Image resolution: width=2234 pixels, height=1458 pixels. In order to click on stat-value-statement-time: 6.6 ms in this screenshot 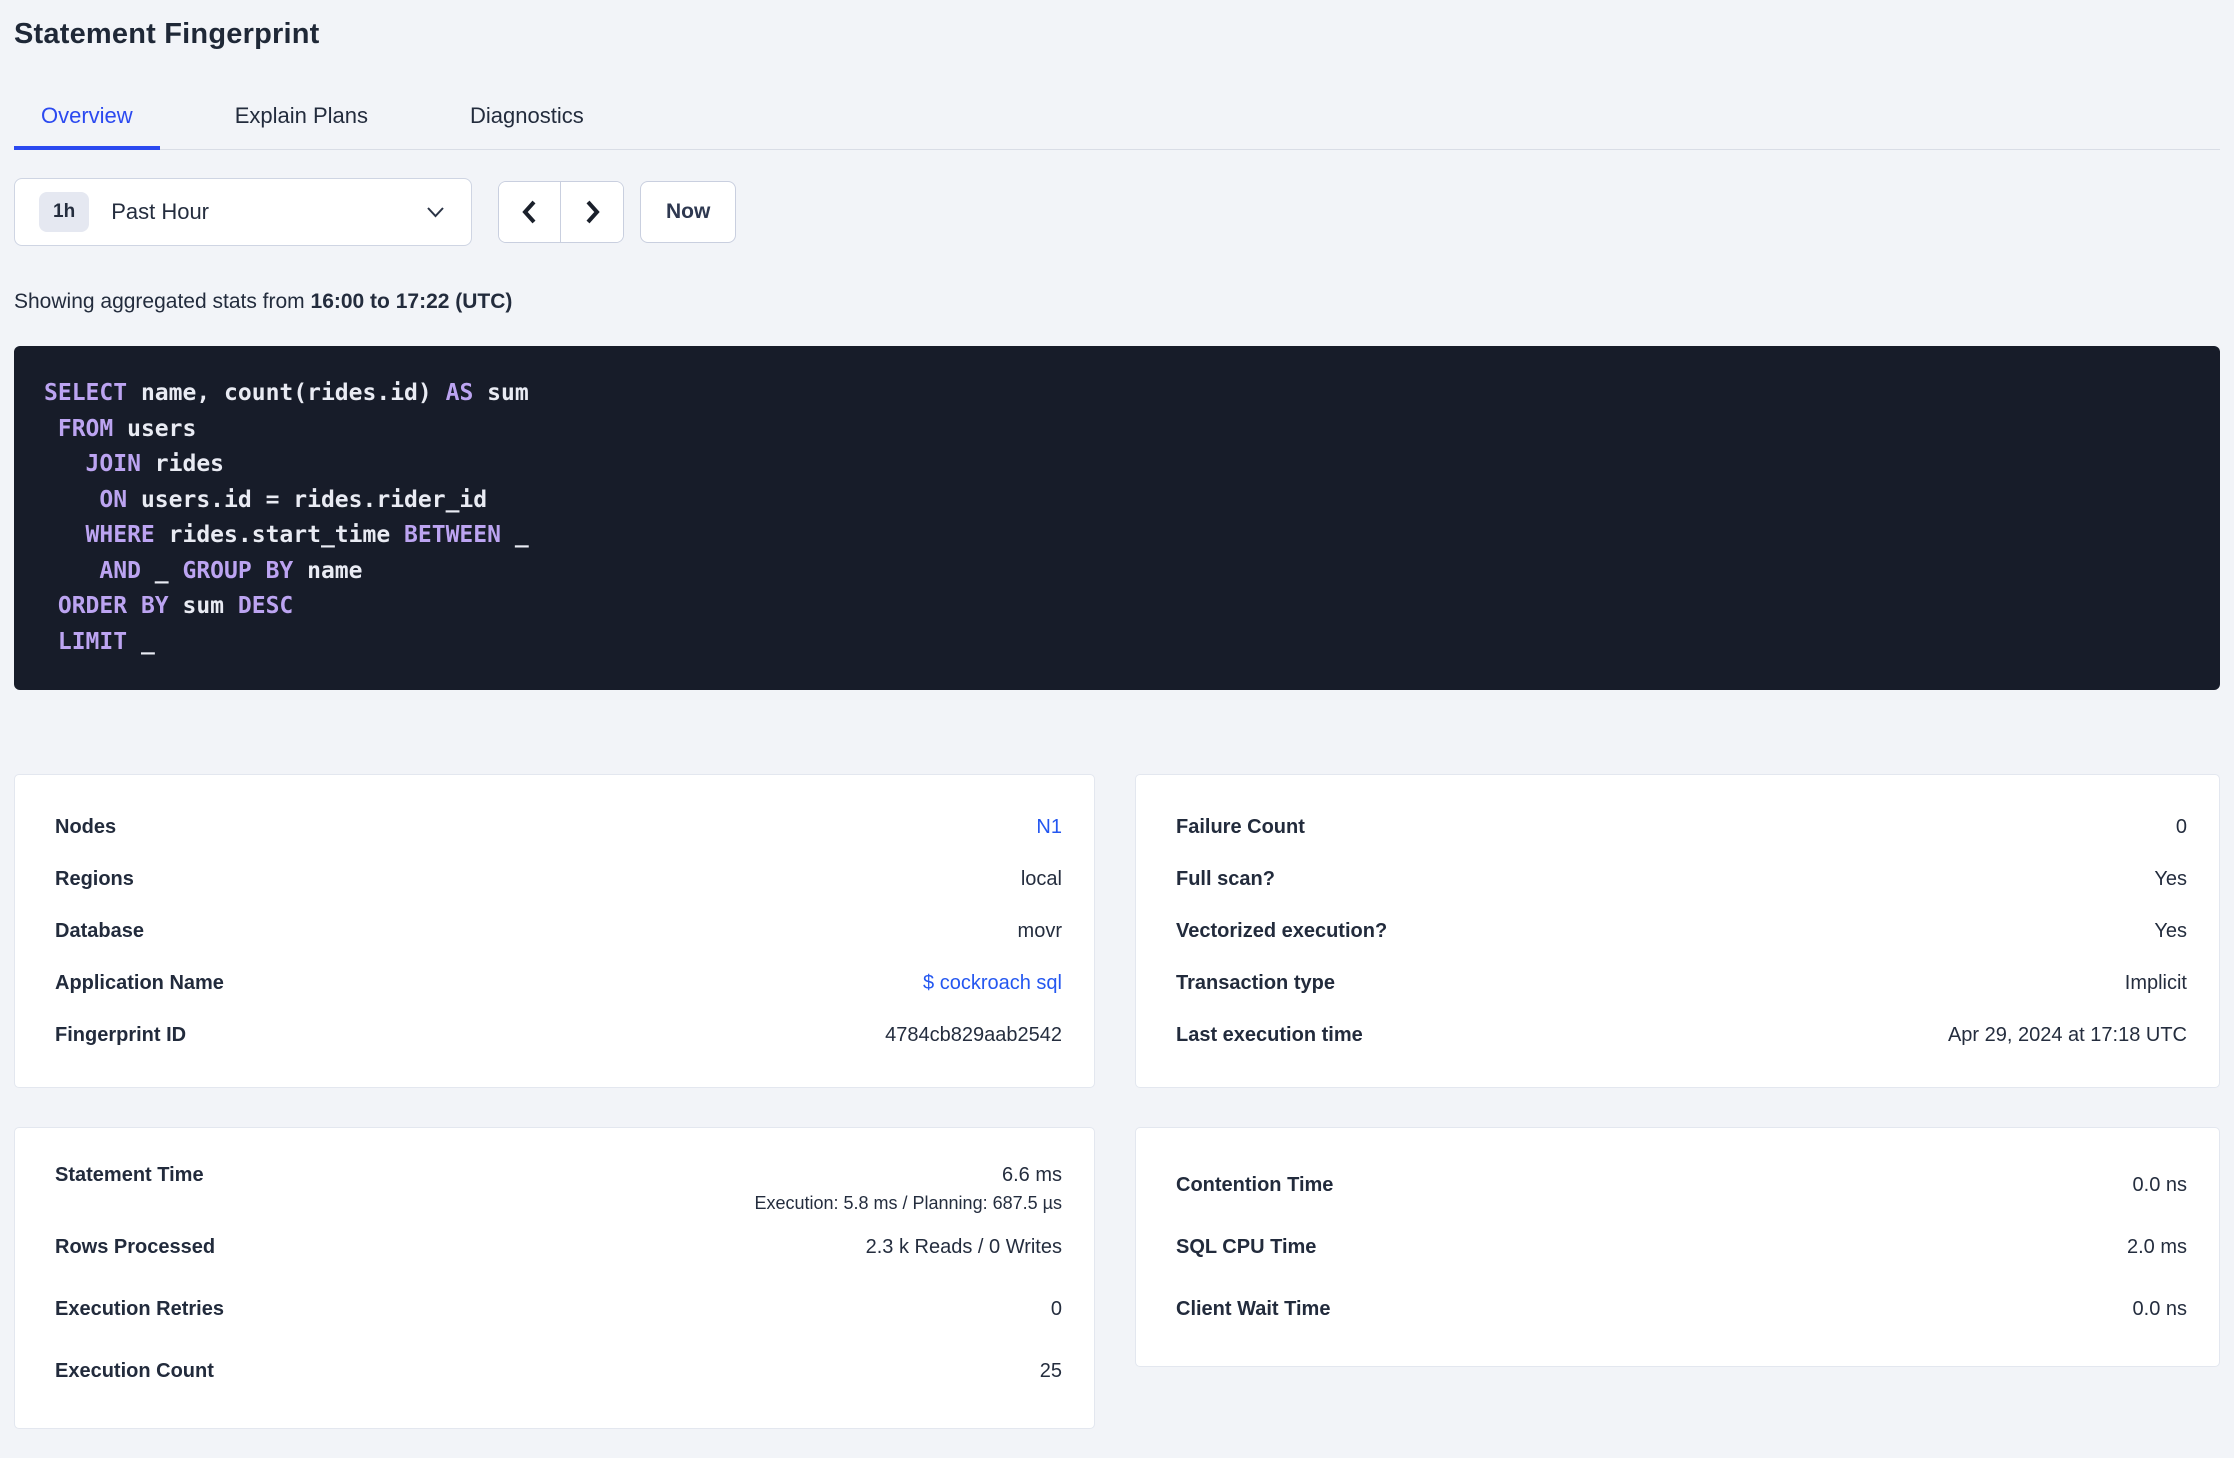, I will do `click(1031, 1175)`.